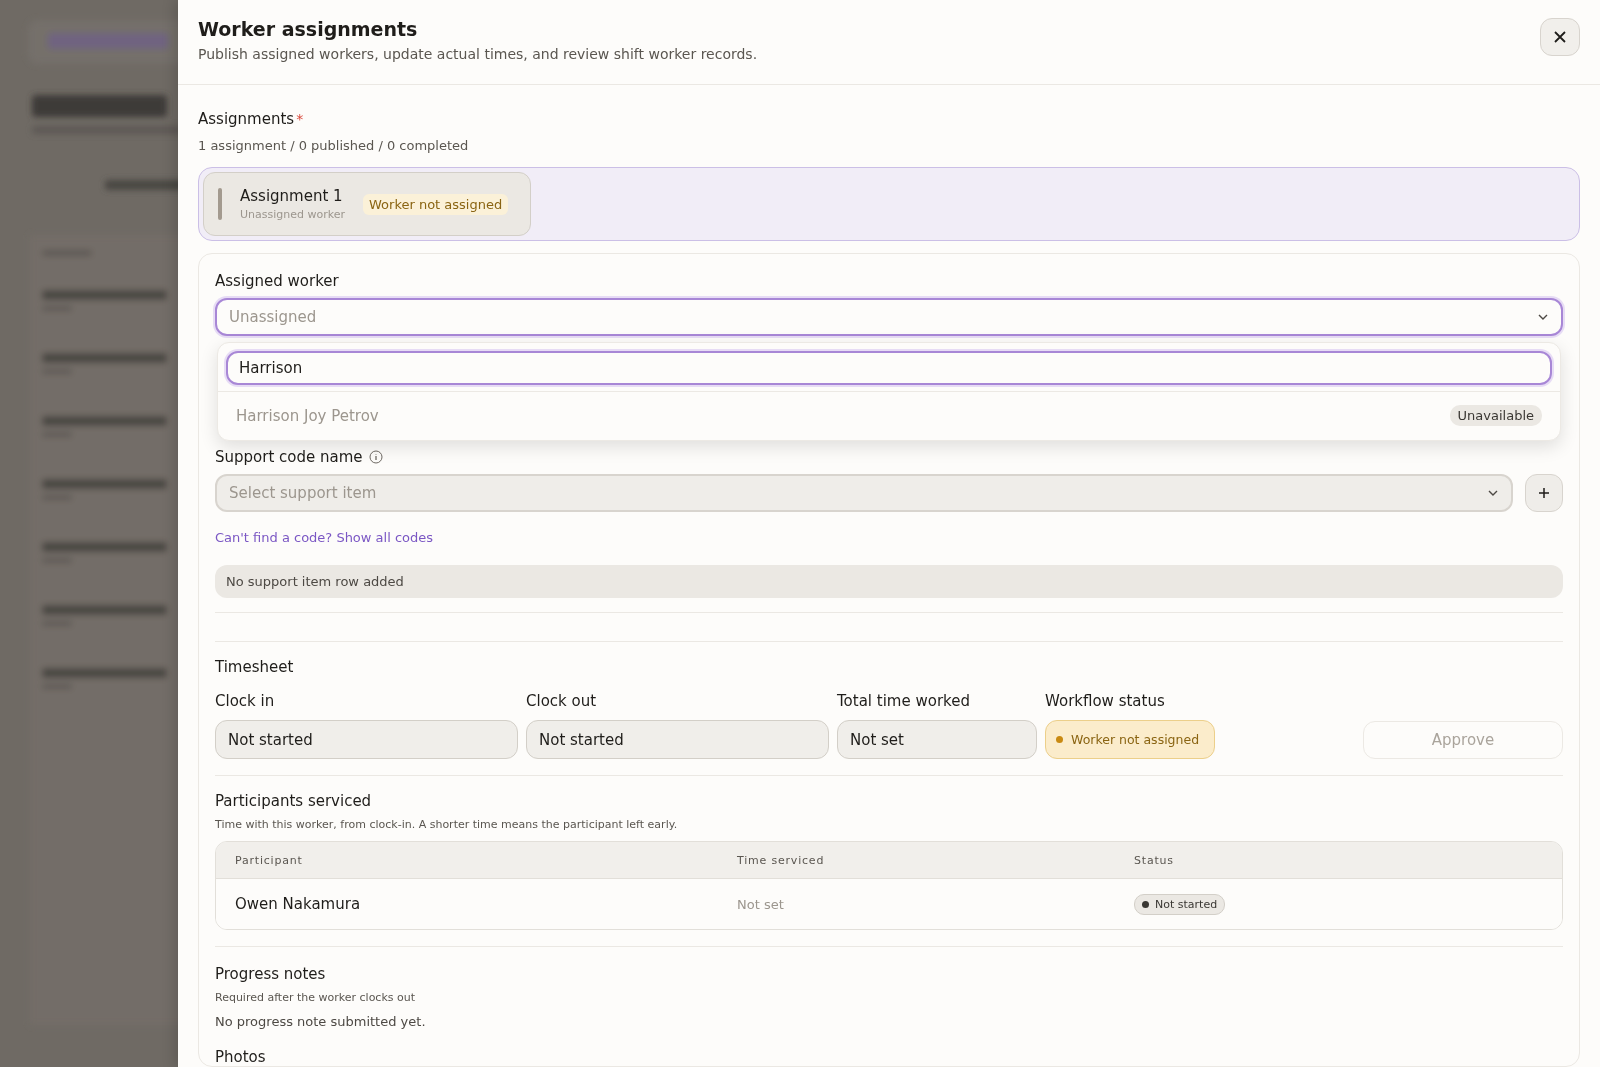  What do you see at coordinates (324, 537) in the screenshot?
I see `show-all-codes-link: Can't find a code? Show all codes` at bounding box center [324, 537].